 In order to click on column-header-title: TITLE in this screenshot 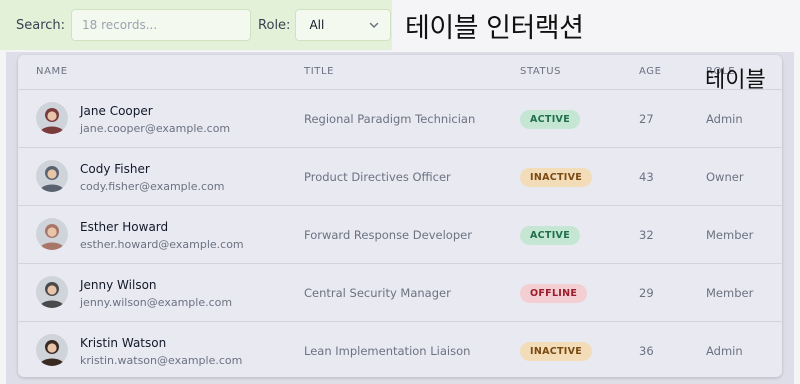, I will do `click(319, 71)`.